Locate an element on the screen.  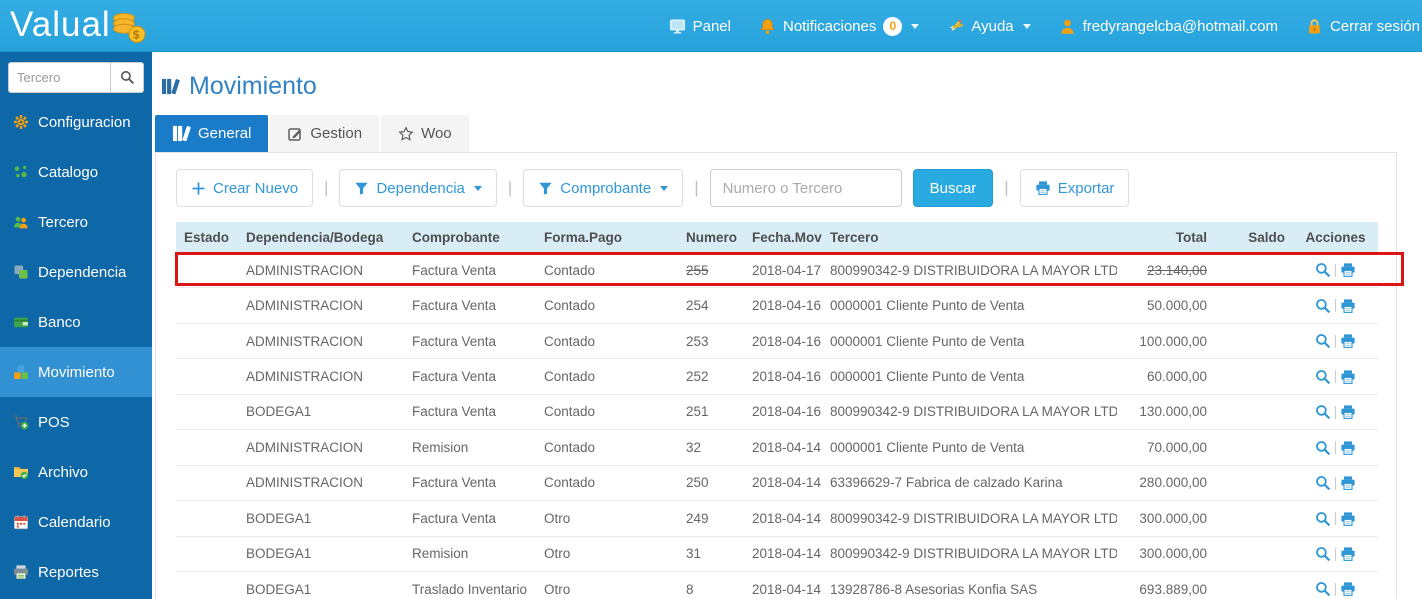
search-icon is located at coordinates (127, 77).